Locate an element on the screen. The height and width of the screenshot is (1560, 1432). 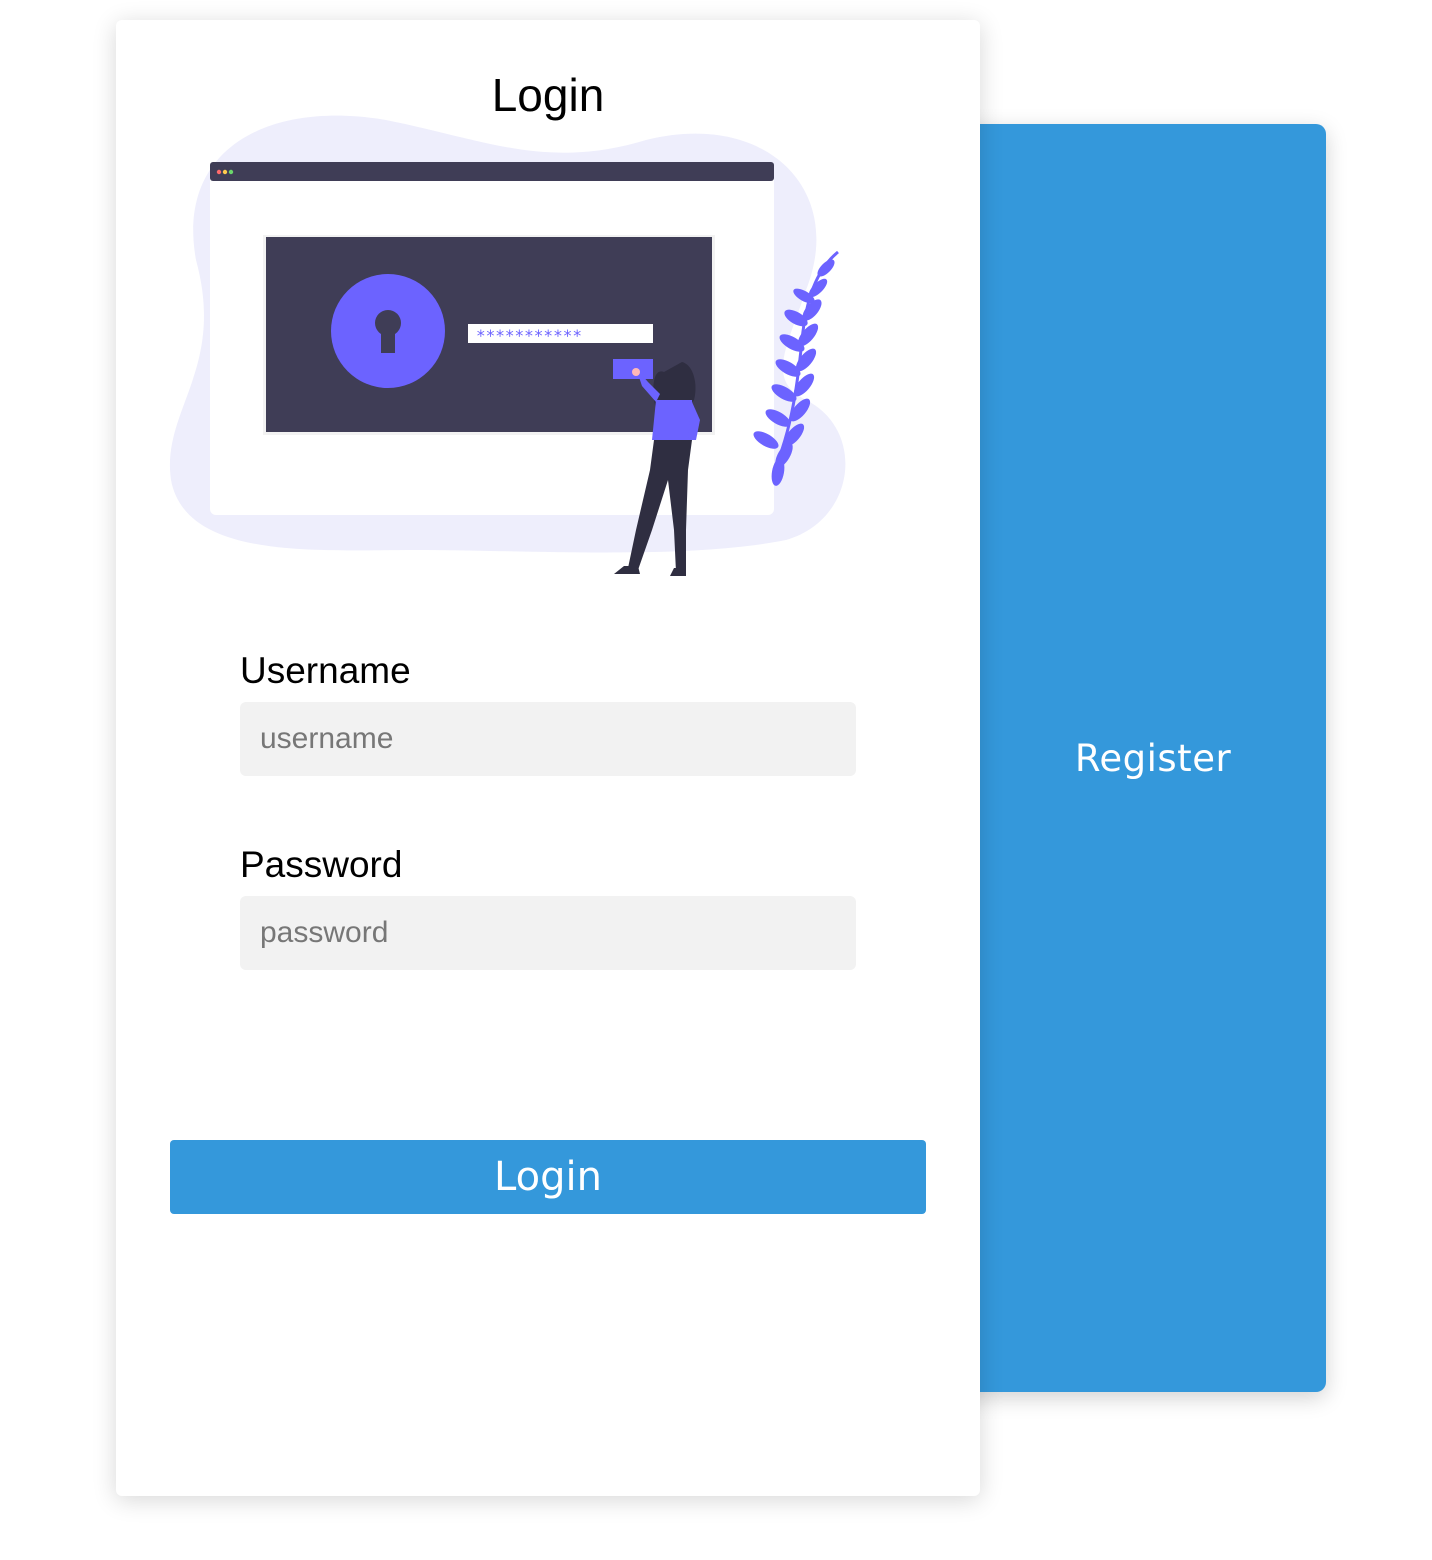
window-dot-yellow is located at coordinates (225, 172).